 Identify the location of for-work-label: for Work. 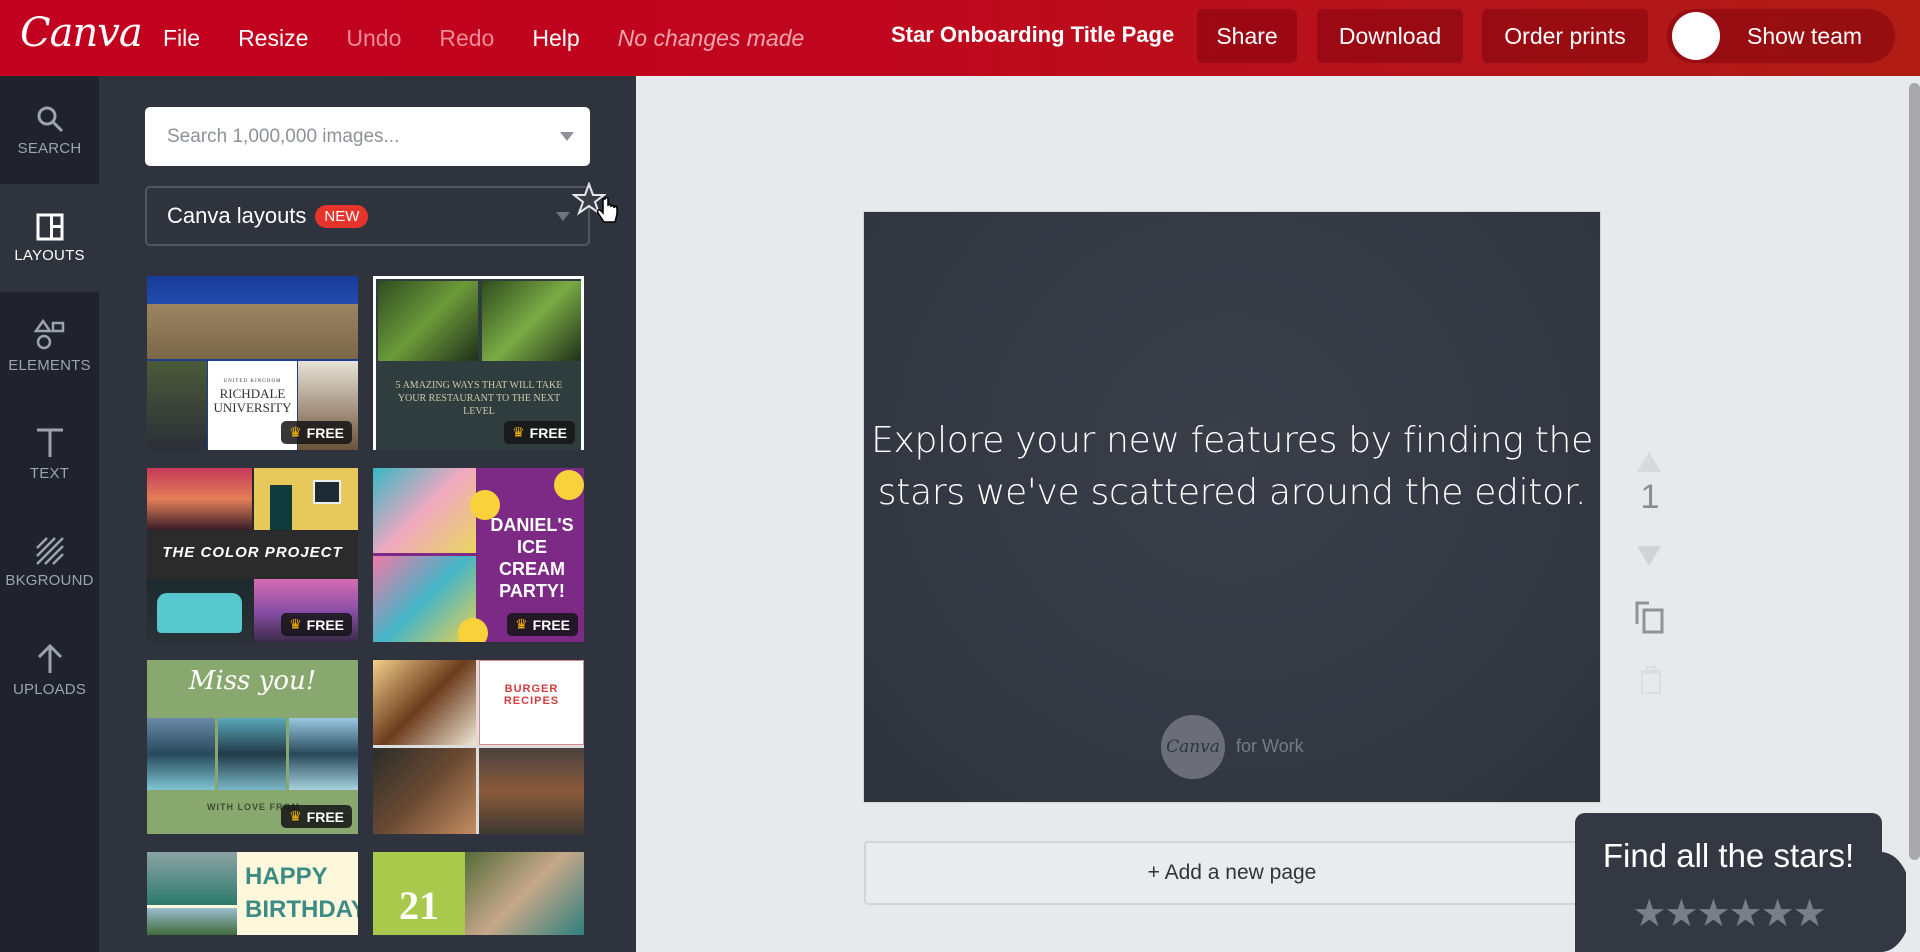
(1270, 746).